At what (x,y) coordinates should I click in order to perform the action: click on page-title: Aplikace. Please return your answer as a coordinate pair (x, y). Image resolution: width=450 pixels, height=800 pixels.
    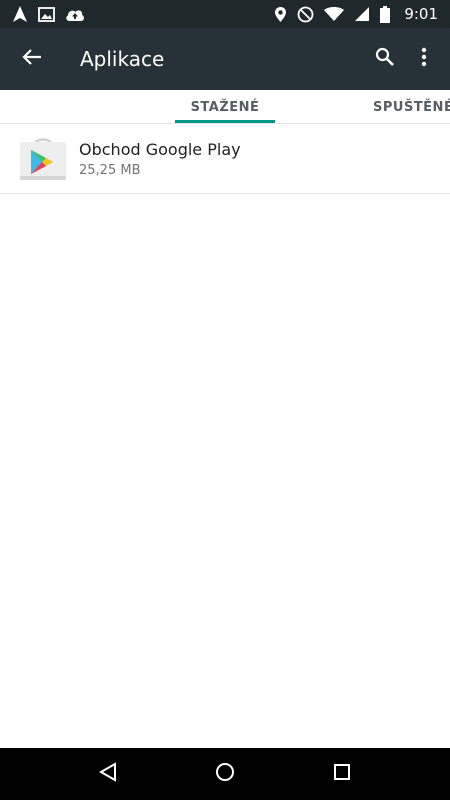
    Looking at the image, I should click on (122, 59).